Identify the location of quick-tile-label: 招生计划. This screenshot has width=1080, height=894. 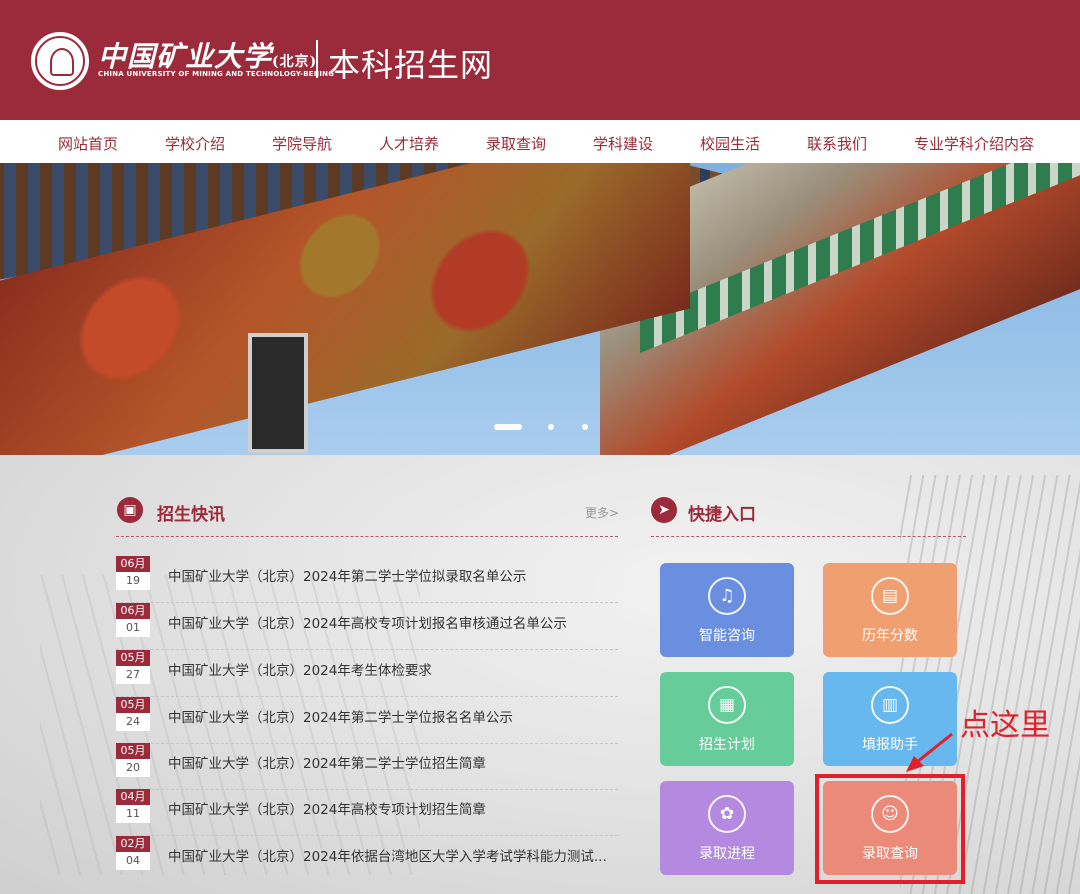
(727, 745).